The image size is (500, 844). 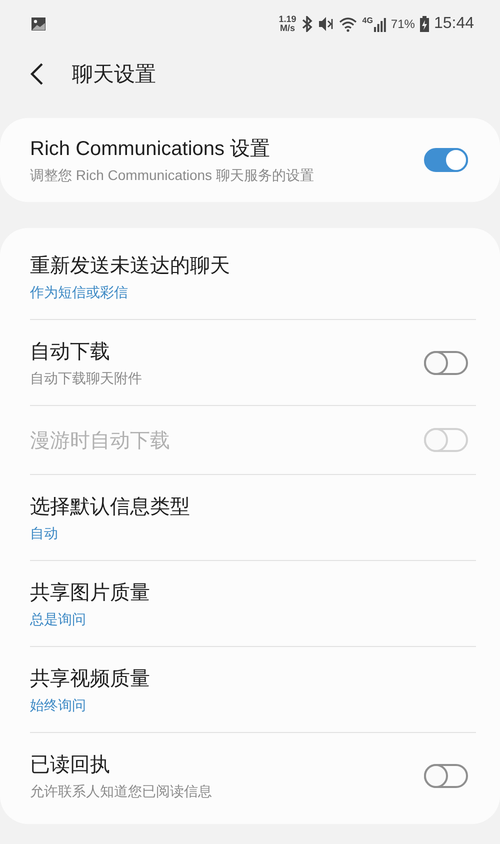 What do you see at coordinates (114, 75) in the screenshot?
I see `page-title: 聊天设置` at bounding box center [114, 75].